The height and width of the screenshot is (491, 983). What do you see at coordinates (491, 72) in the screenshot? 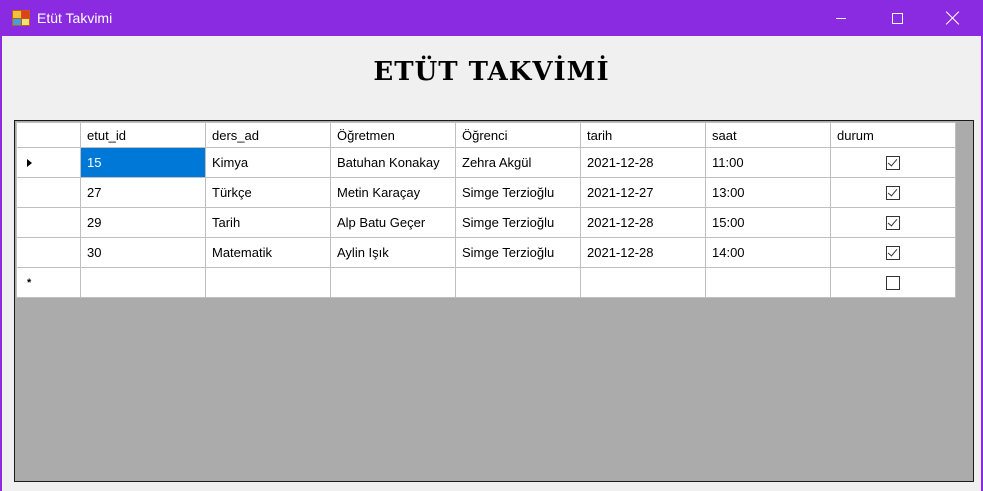
I see `page-title: ETÜT TAKVİMİ` at bounding box center [491, 72].